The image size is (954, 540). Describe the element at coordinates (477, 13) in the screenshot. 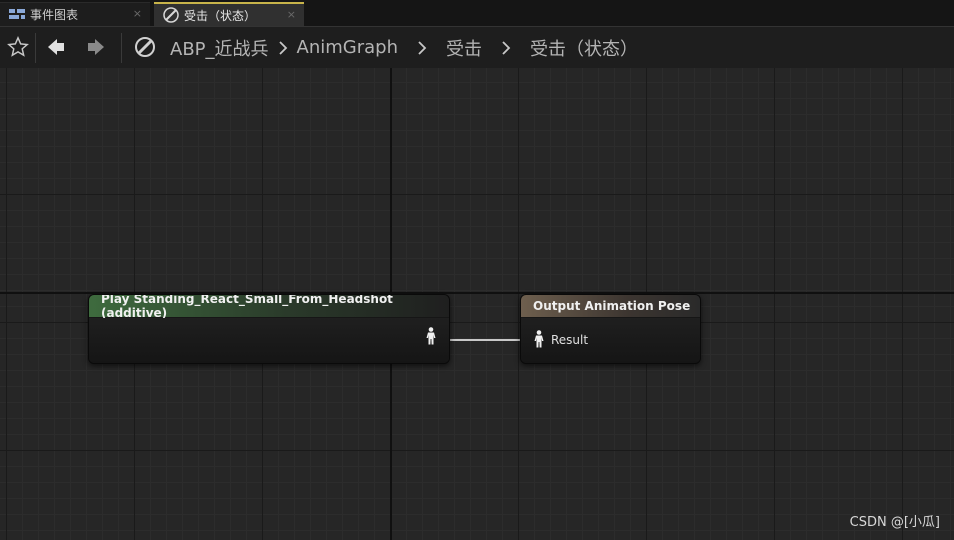

I see `tab-bar: 事件图表 × 受击（状态） ×` at that location.